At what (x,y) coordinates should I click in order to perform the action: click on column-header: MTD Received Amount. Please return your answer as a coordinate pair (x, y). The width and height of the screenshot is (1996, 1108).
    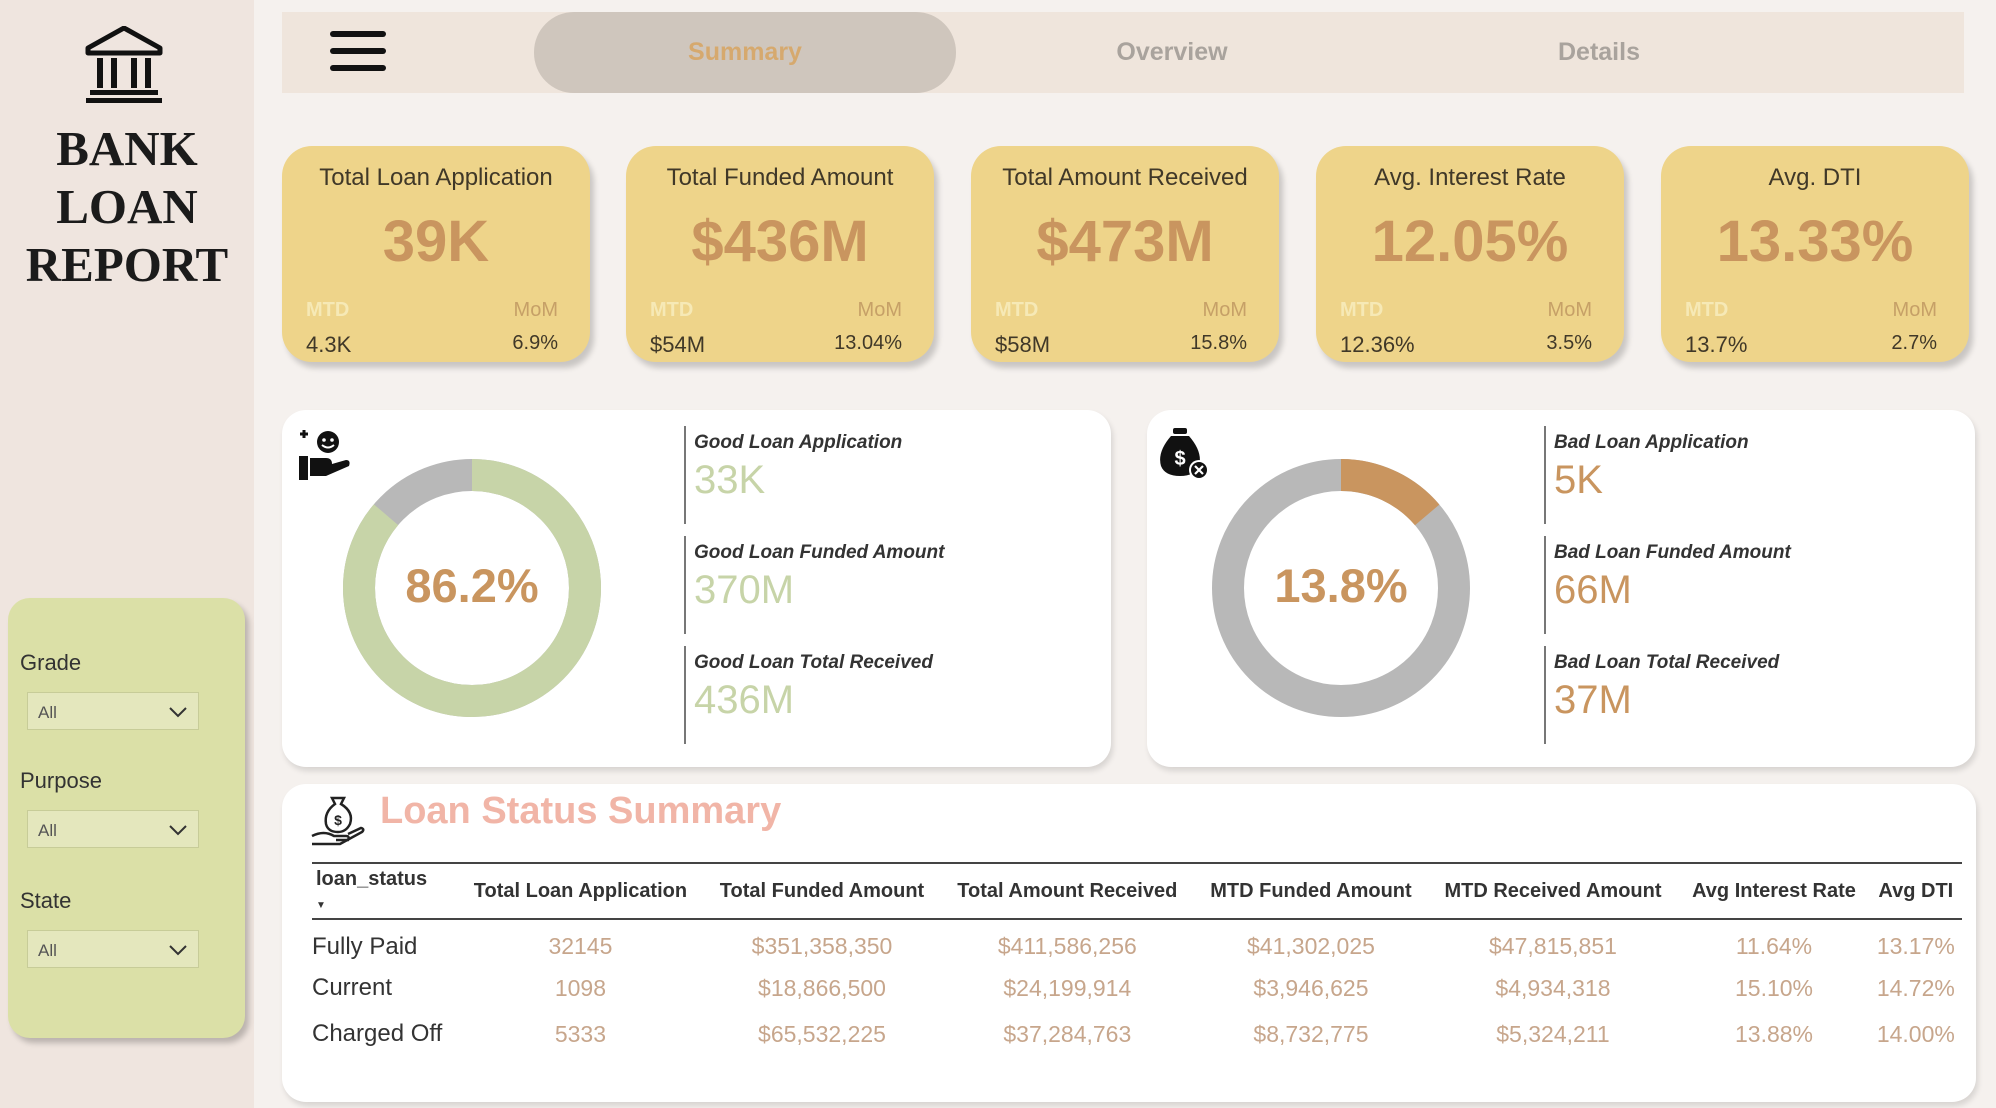
    Looking at the image, I should click on (1553, 891).